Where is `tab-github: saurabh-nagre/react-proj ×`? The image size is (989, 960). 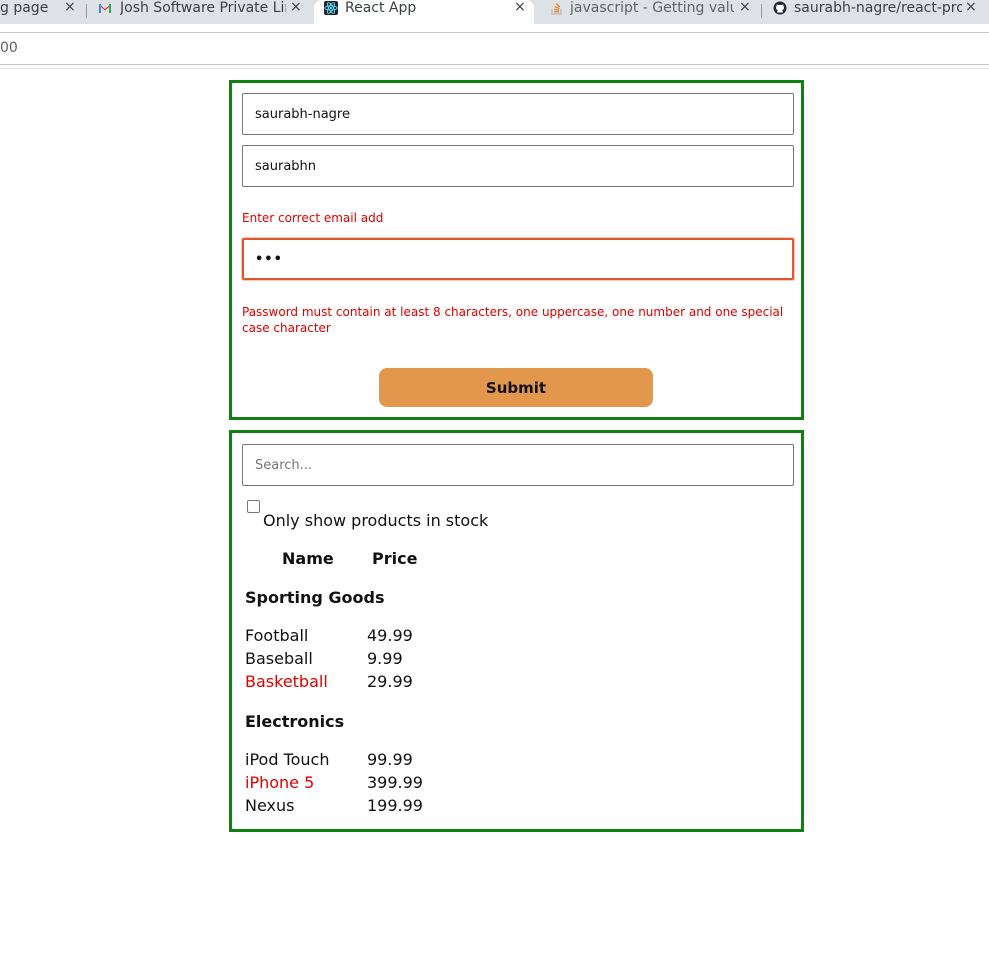 tab-github: saurabh-nagre/react-proj × is located at coordinates (877, 12).